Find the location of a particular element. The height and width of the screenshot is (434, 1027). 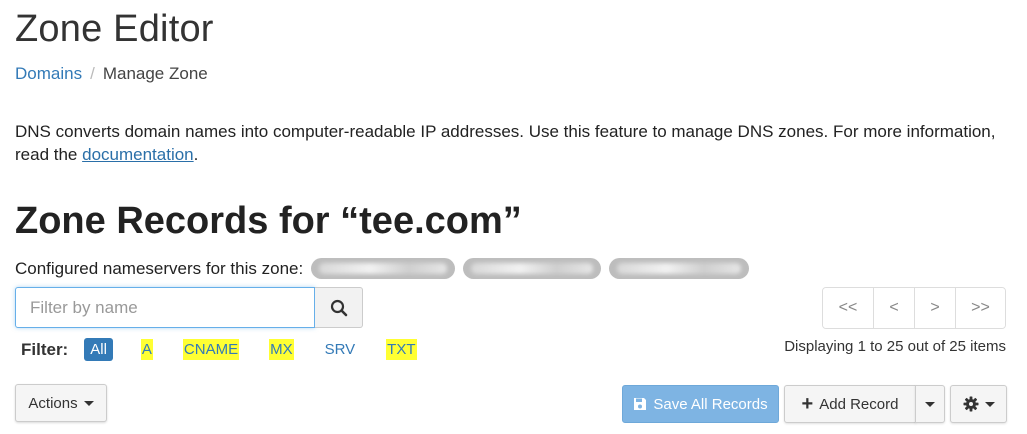

save-all-records-button: Save All Records is located at coordinates (700, 404).